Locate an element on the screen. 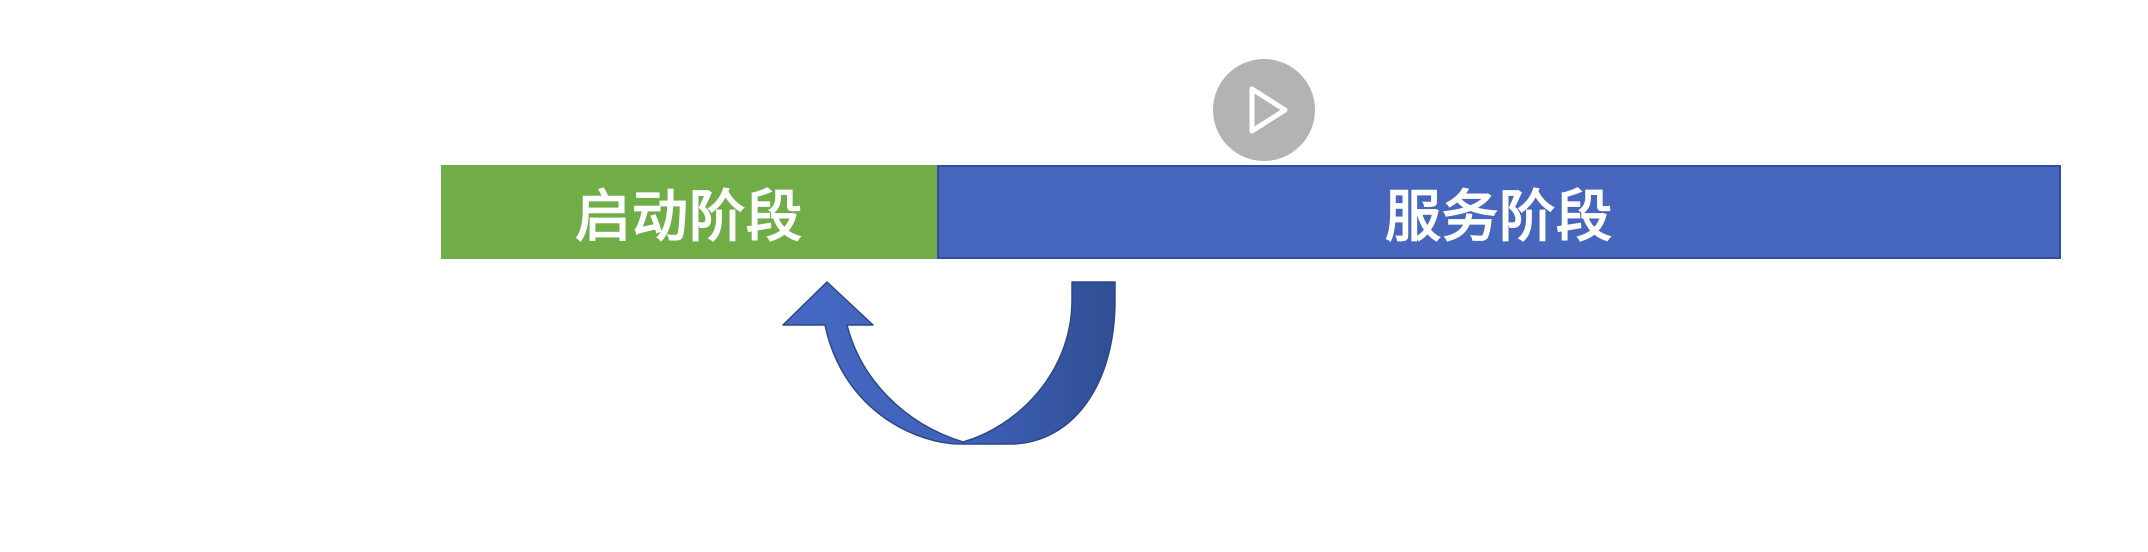 This screenshot has height=552, width=2148. play-icon is located at coordinates (1268, 110).